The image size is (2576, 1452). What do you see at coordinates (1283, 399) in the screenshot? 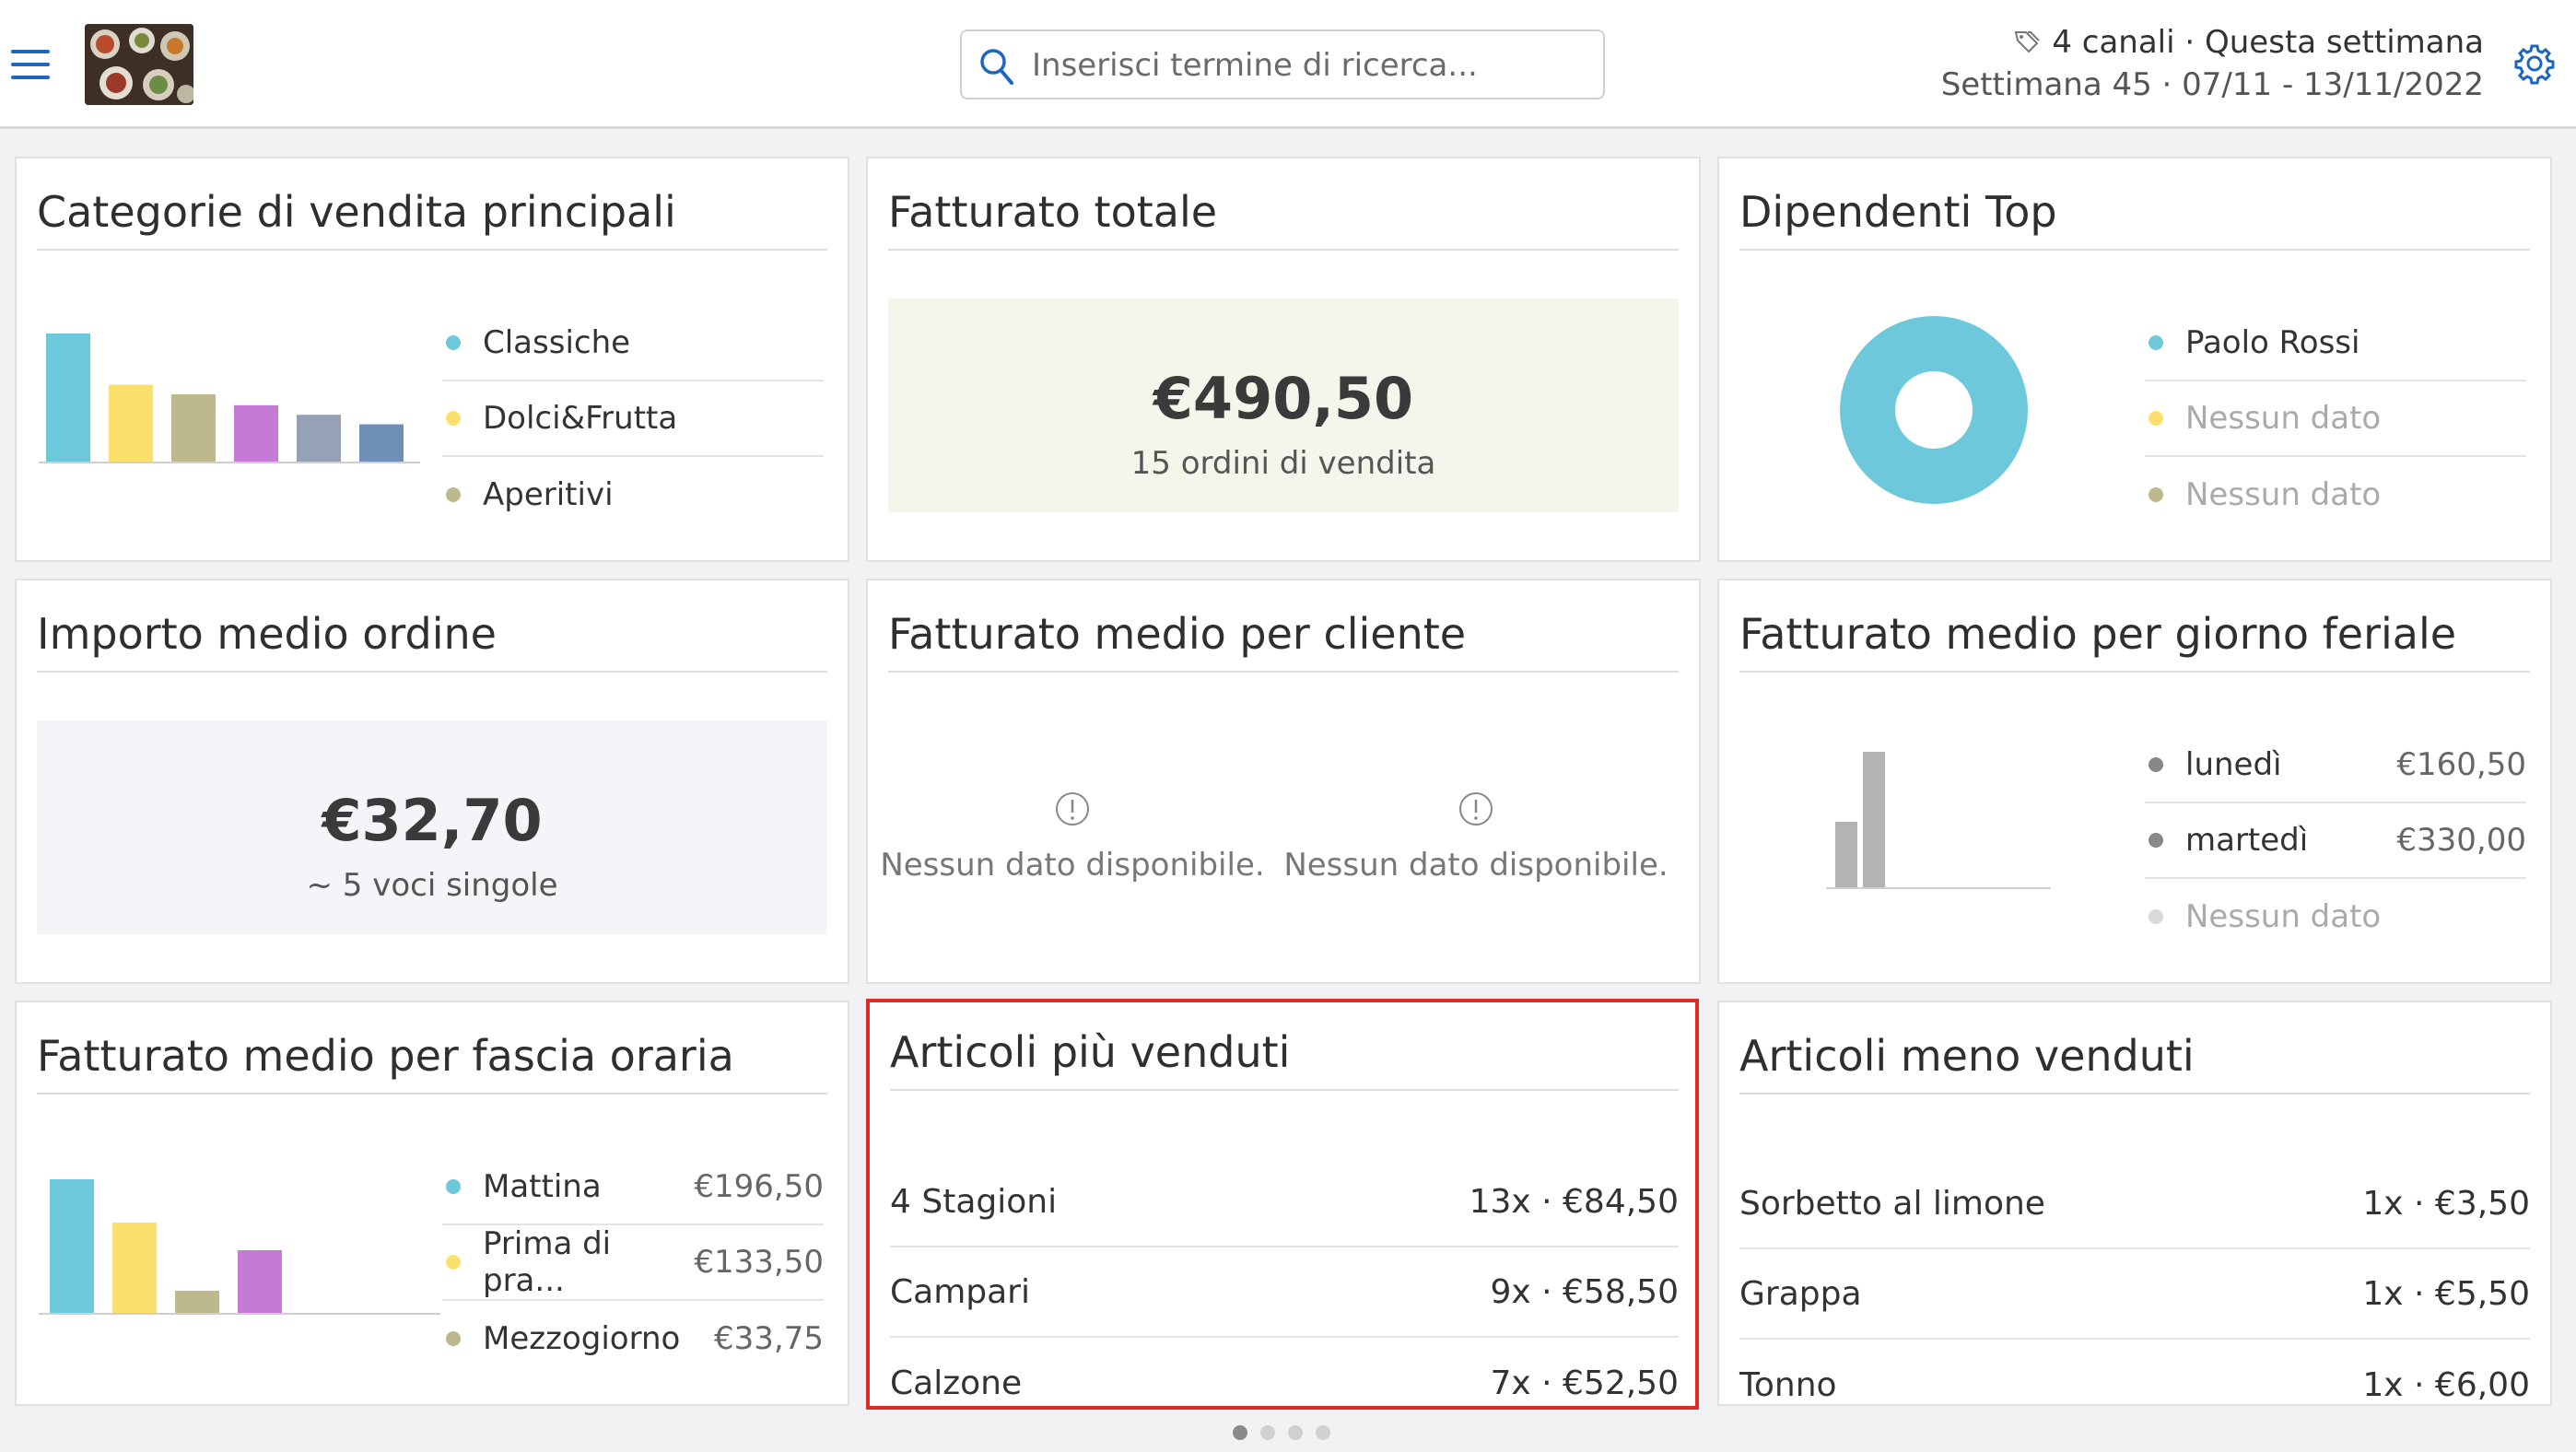
I see `total-revenue-value: €490,50` at bounding box center [1283, 399].